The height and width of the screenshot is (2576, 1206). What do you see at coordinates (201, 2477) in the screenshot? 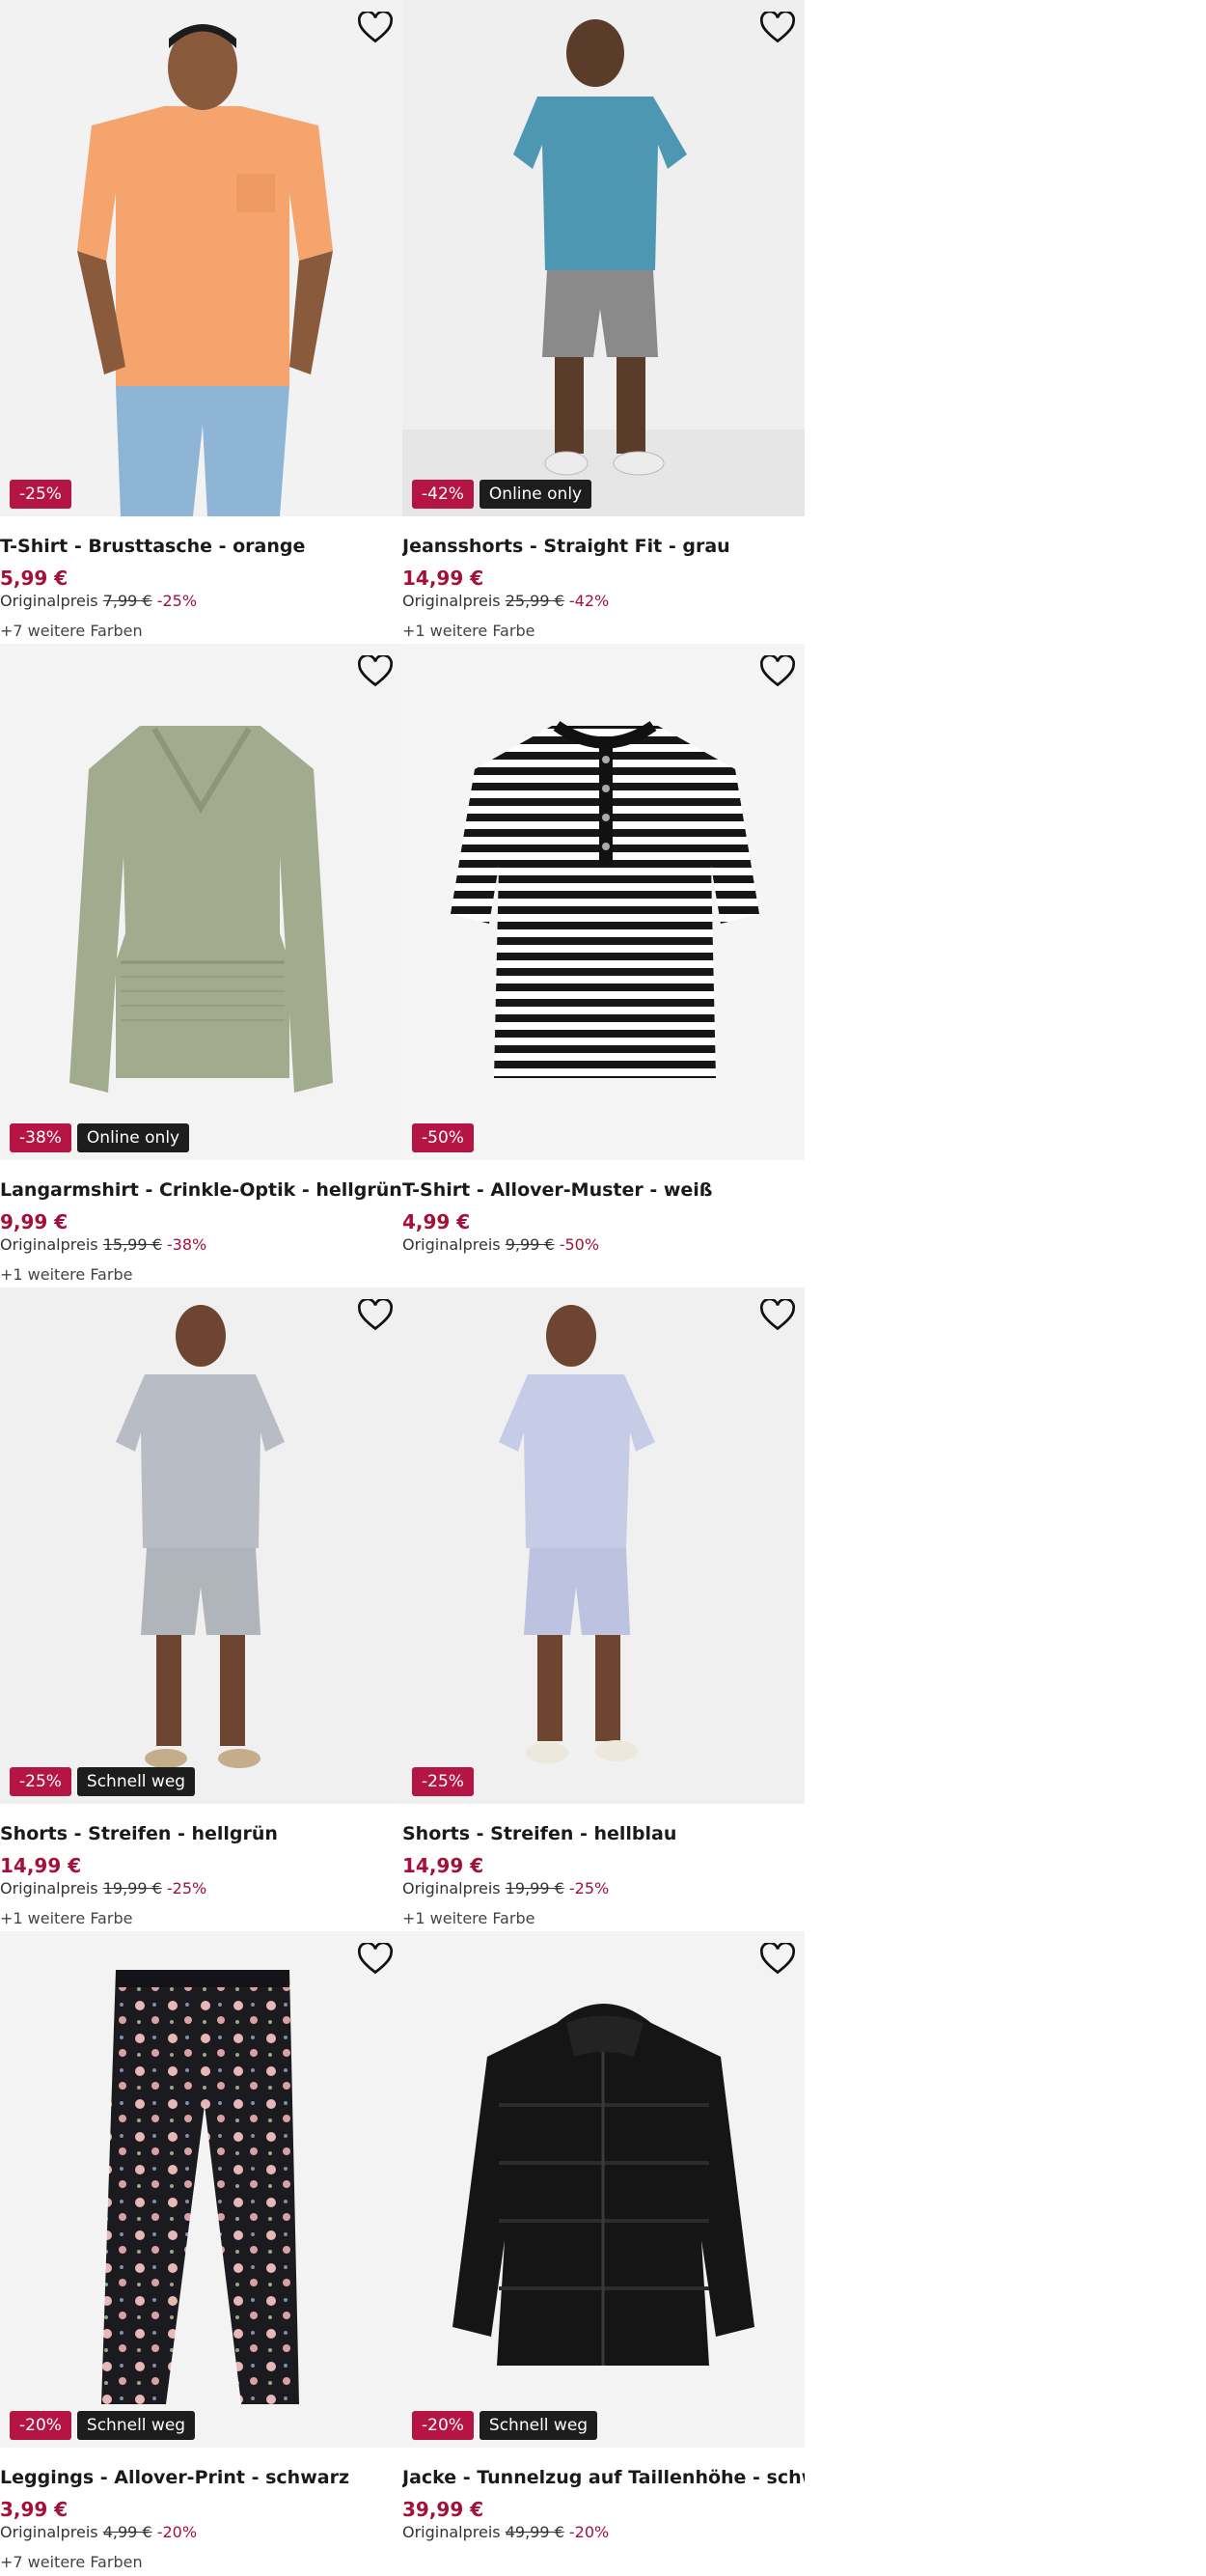
I see `product-title: Leggings - Allover-Print - schwarz` at bounding box center [201, 2477].